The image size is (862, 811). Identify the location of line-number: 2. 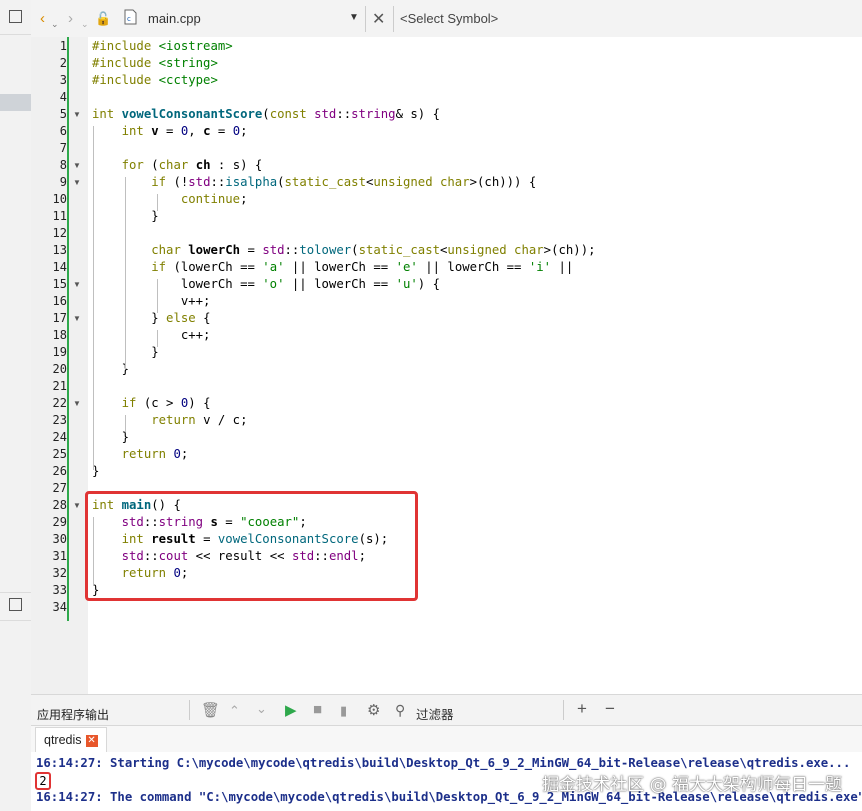
(63, 63).